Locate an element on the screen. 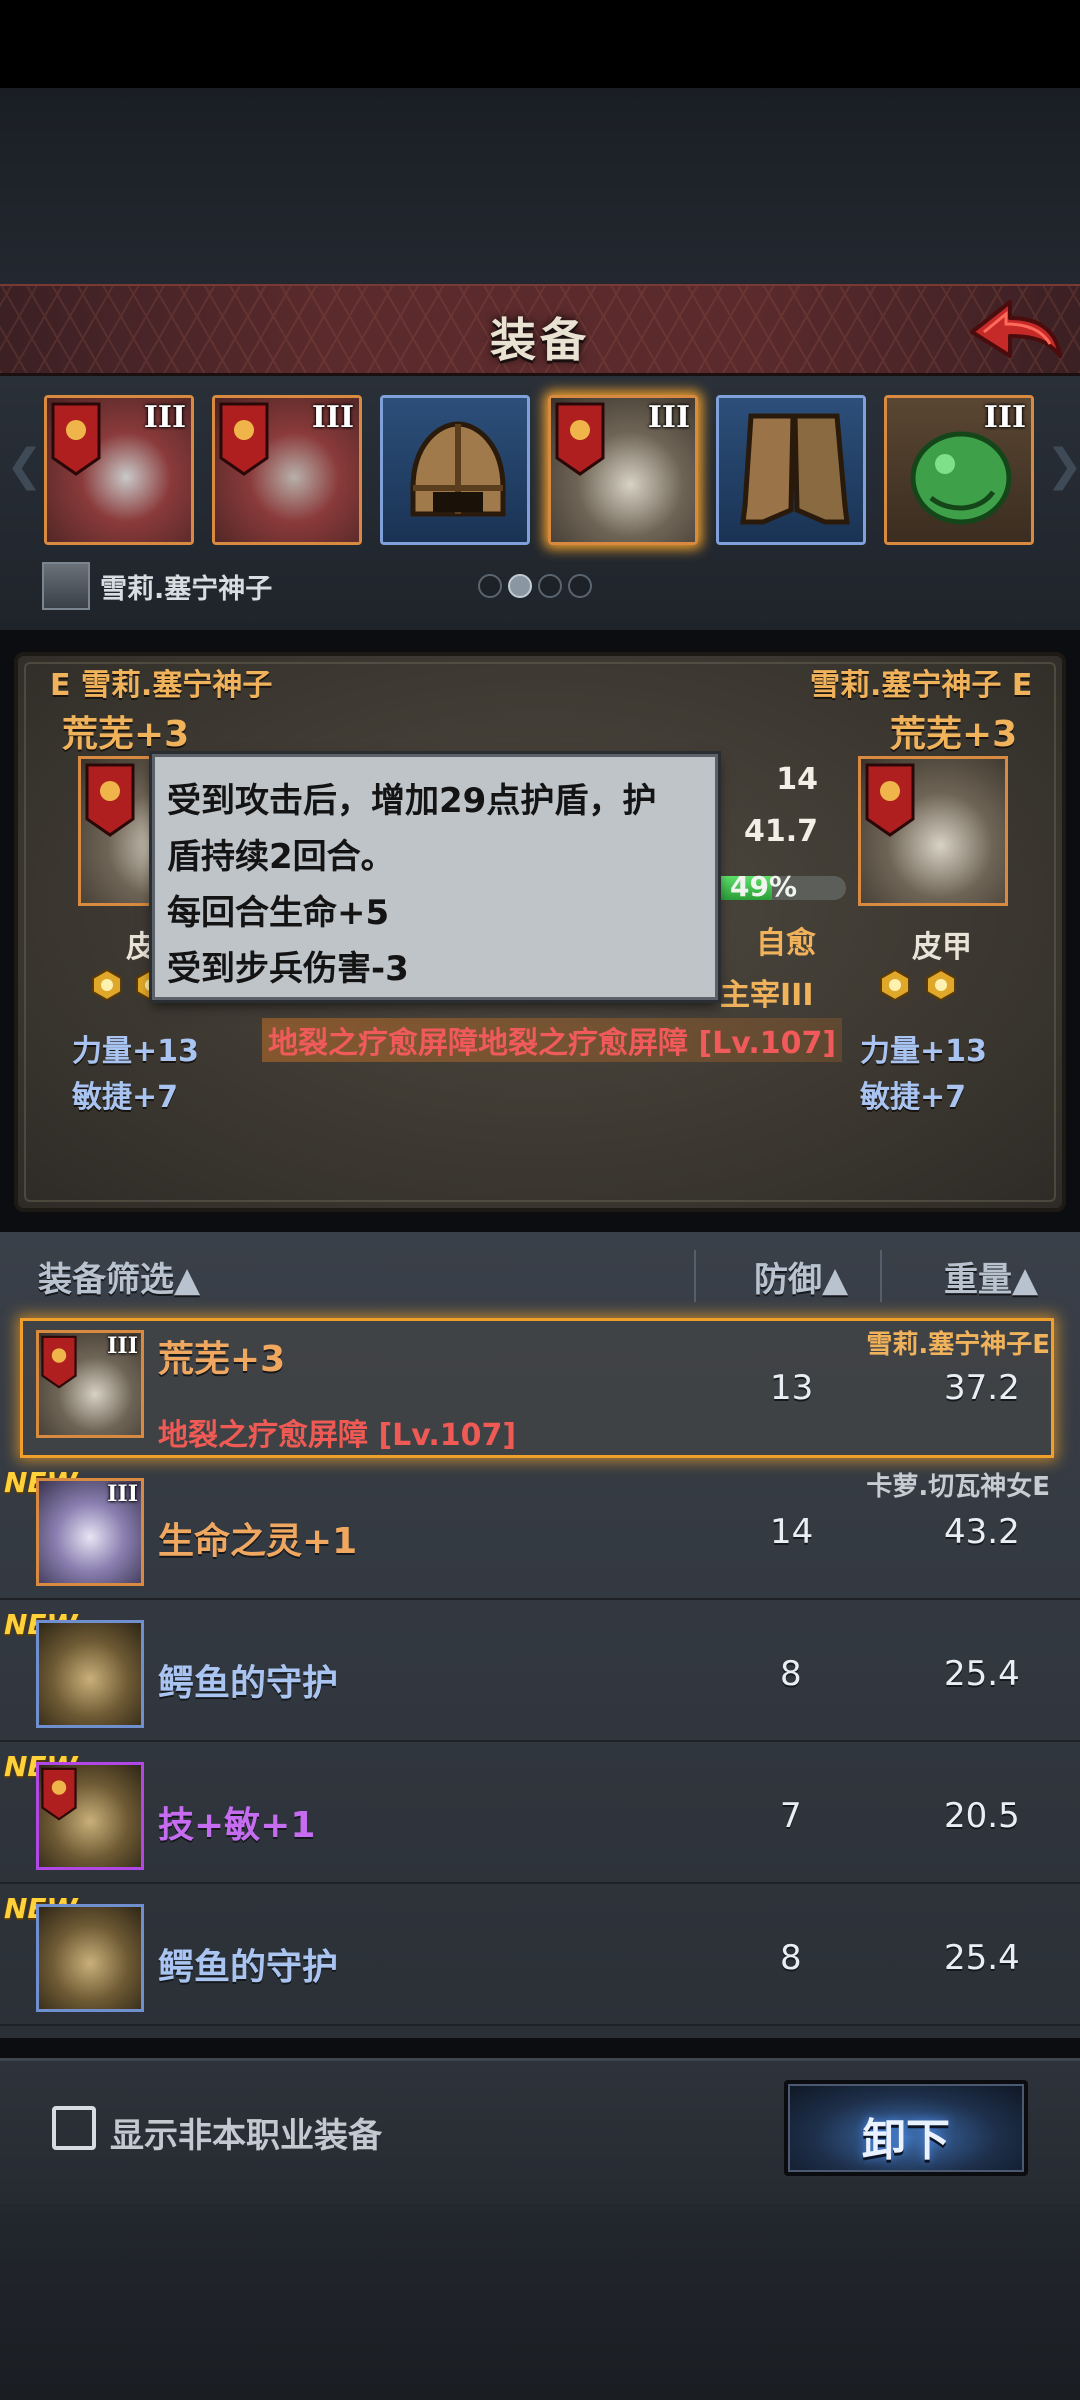 The image size is (1080, 2400). item-name: 技+敏+1 is located at coordinates (237, 1825).